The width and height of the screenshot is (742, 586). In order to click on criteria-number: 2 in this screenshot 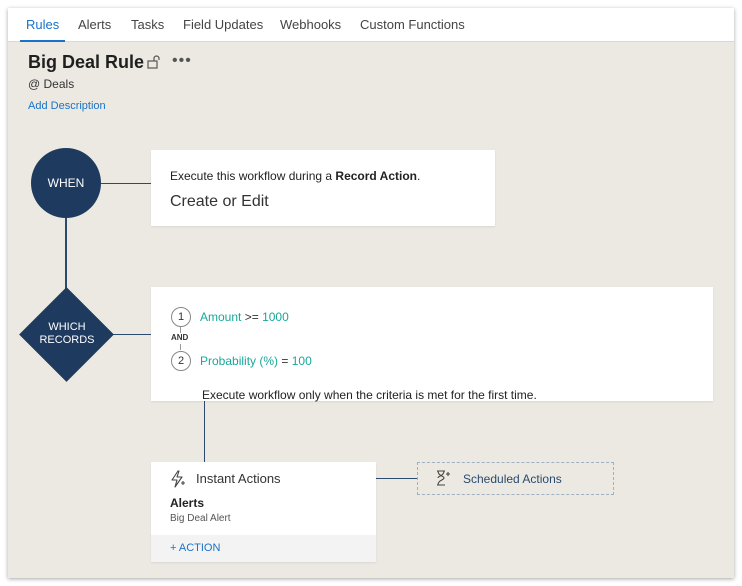, I will do `click(181, 361)`.